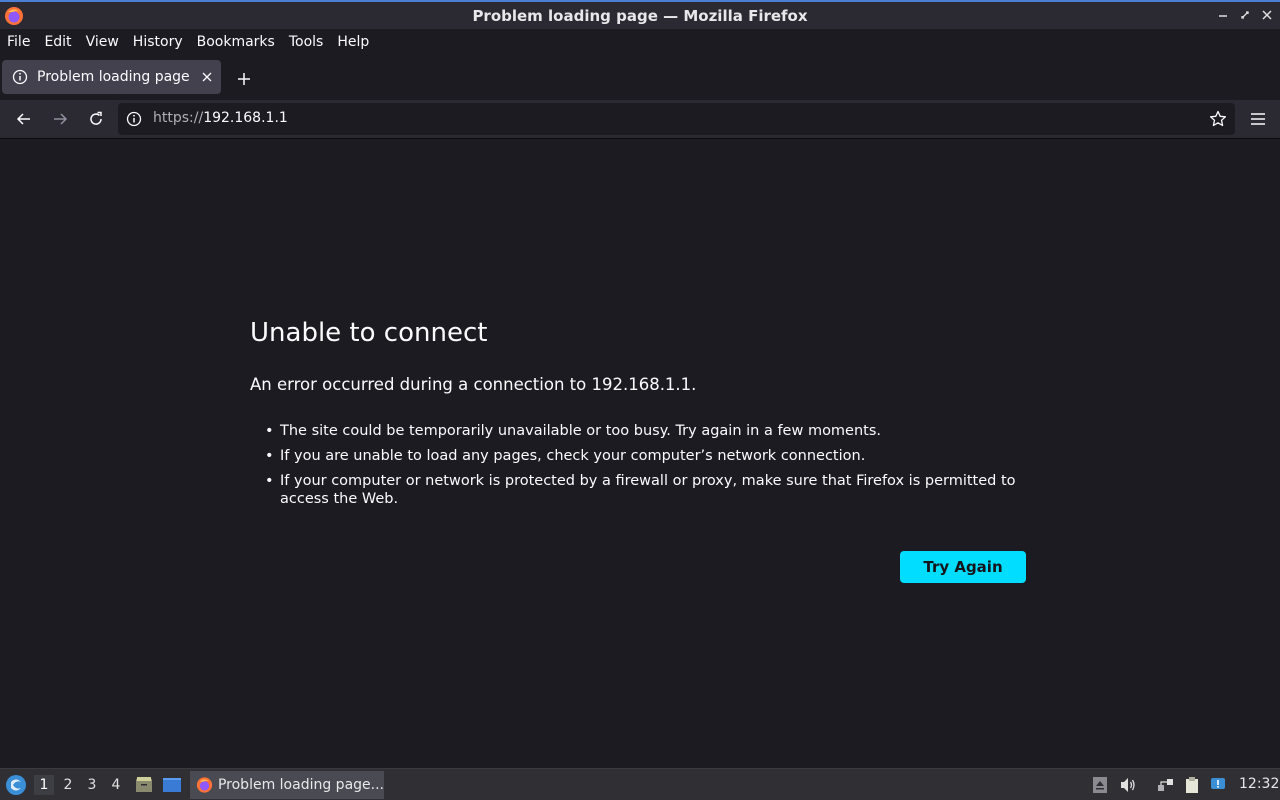 The width and height of the screenshot is (1280, 800). Describe the element at coordinates (1245, 15) in the screenshot. I see `restore-icon` at that location.